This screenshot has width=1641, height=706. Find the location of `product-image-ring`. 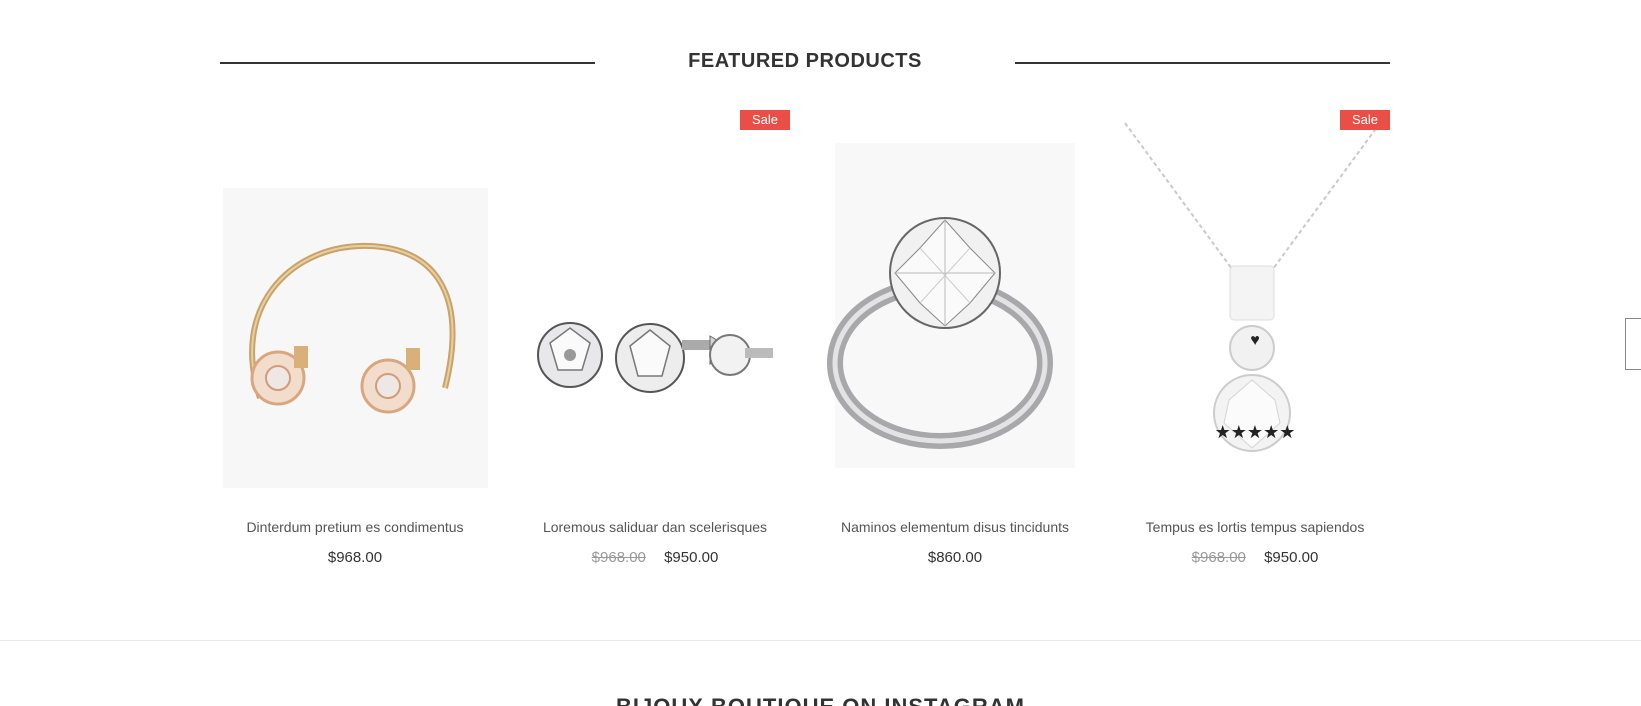

product-image-ring is located at coordinates (955, 308).